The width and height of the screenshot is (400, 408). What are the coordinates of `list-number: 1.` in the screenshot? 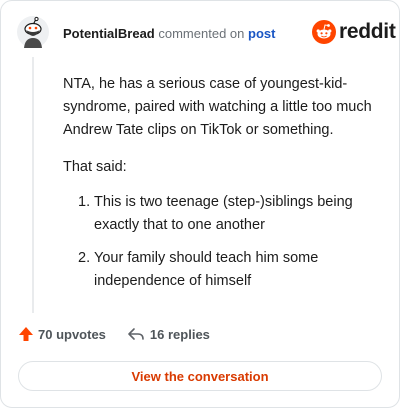 It's located at (84, 202).